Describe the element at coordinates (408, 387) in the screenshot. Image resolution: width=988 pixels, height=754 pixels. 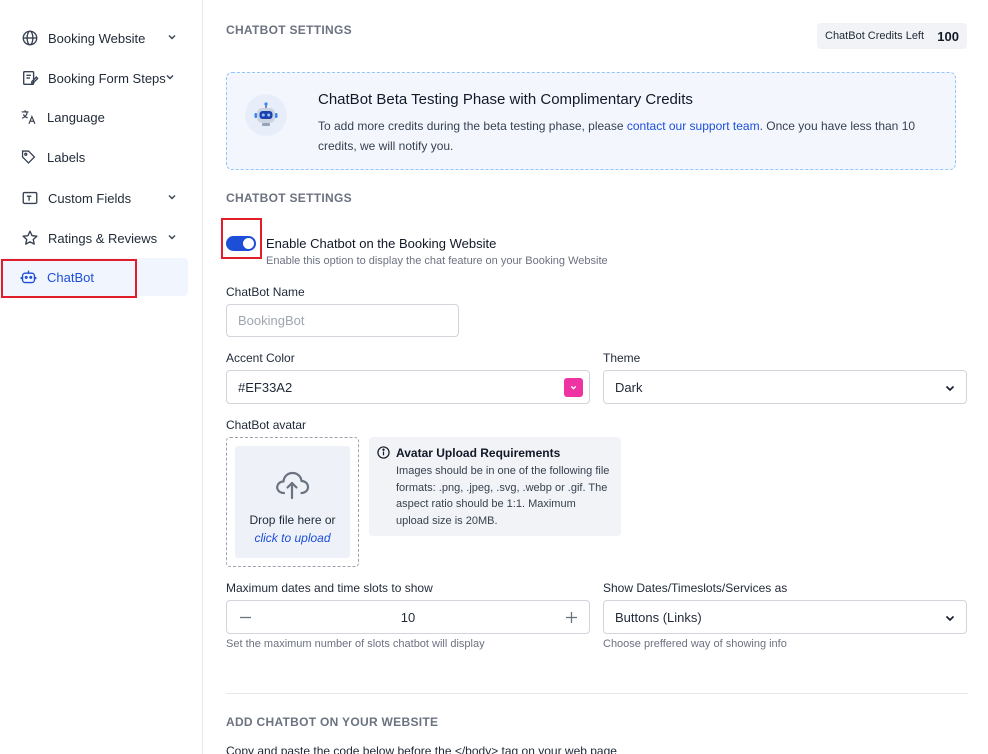
I see `accent-color-input: #EF33A2` at that location.